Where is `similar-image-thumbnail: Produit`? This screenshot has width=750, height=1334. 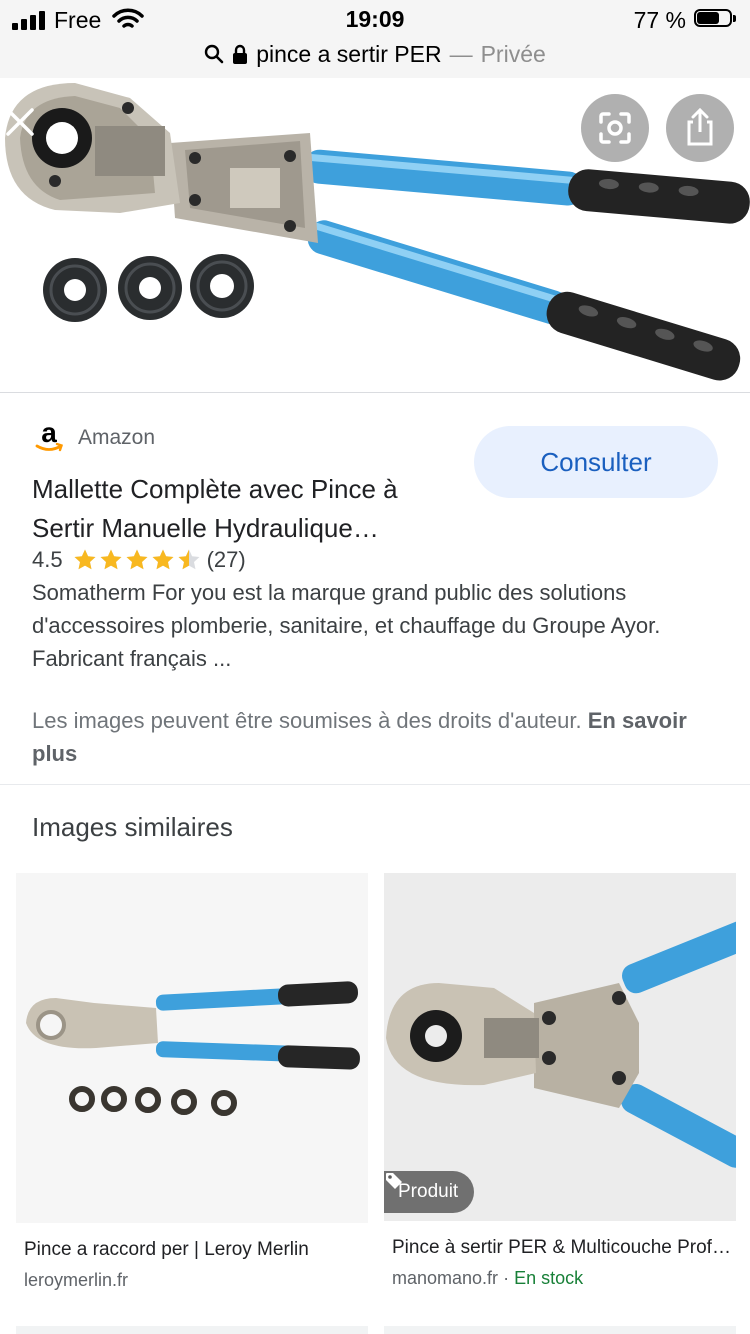
similar-image-thumbnail: Produit is located at coordinates (560, 1047).